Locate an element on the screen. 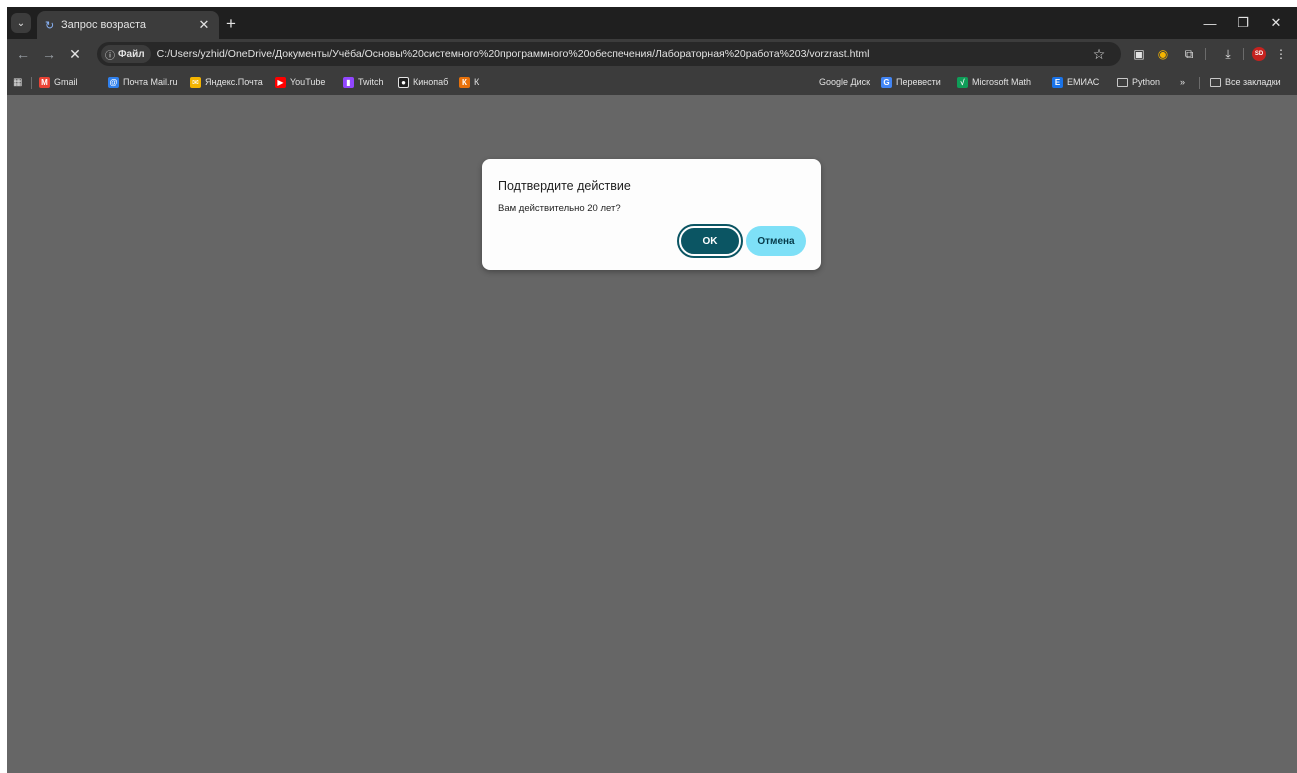 This screenshot has width=1297, height=773. bookmark-kinopub: ● Кинопаб is located at coordinates (423, 82).